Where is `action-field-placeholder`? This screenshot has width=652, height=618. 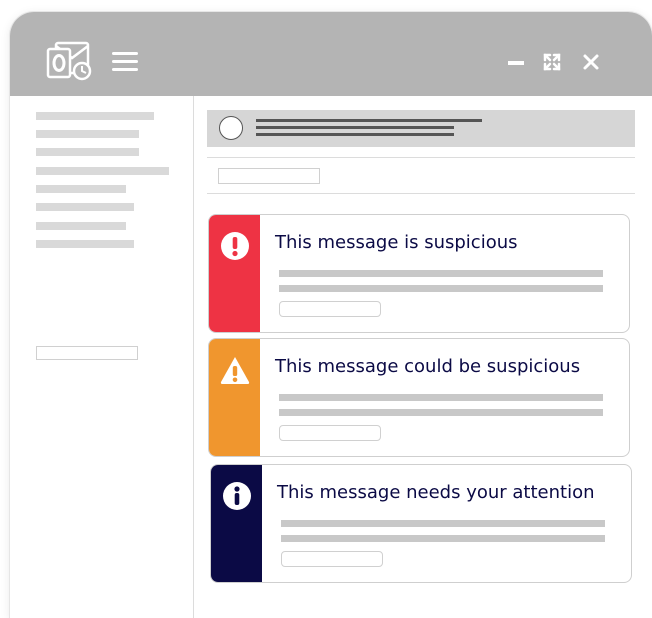 action-field-placeholder is located at coordinates (269, 176).